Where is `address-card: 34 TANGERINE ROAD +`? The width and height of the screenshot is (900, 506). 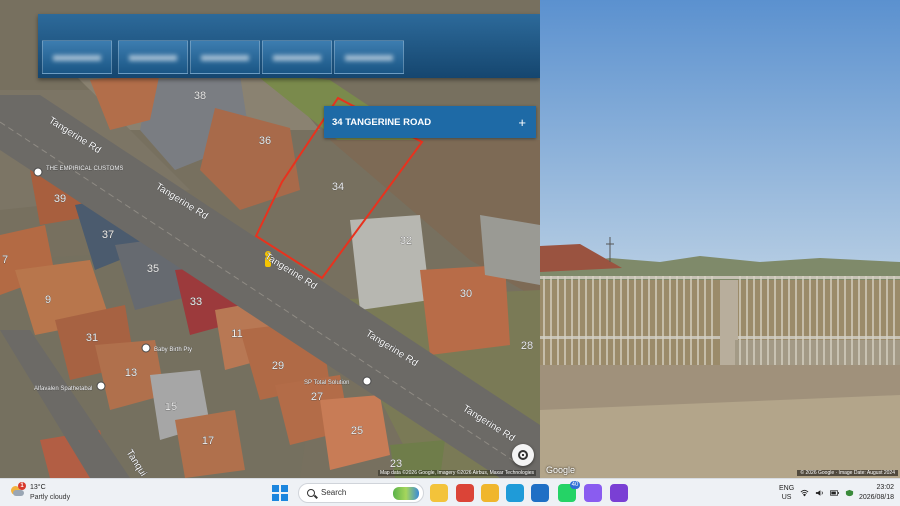
address-card: 34 TANGERINE ROAD + is located at coordinates (430, 122).